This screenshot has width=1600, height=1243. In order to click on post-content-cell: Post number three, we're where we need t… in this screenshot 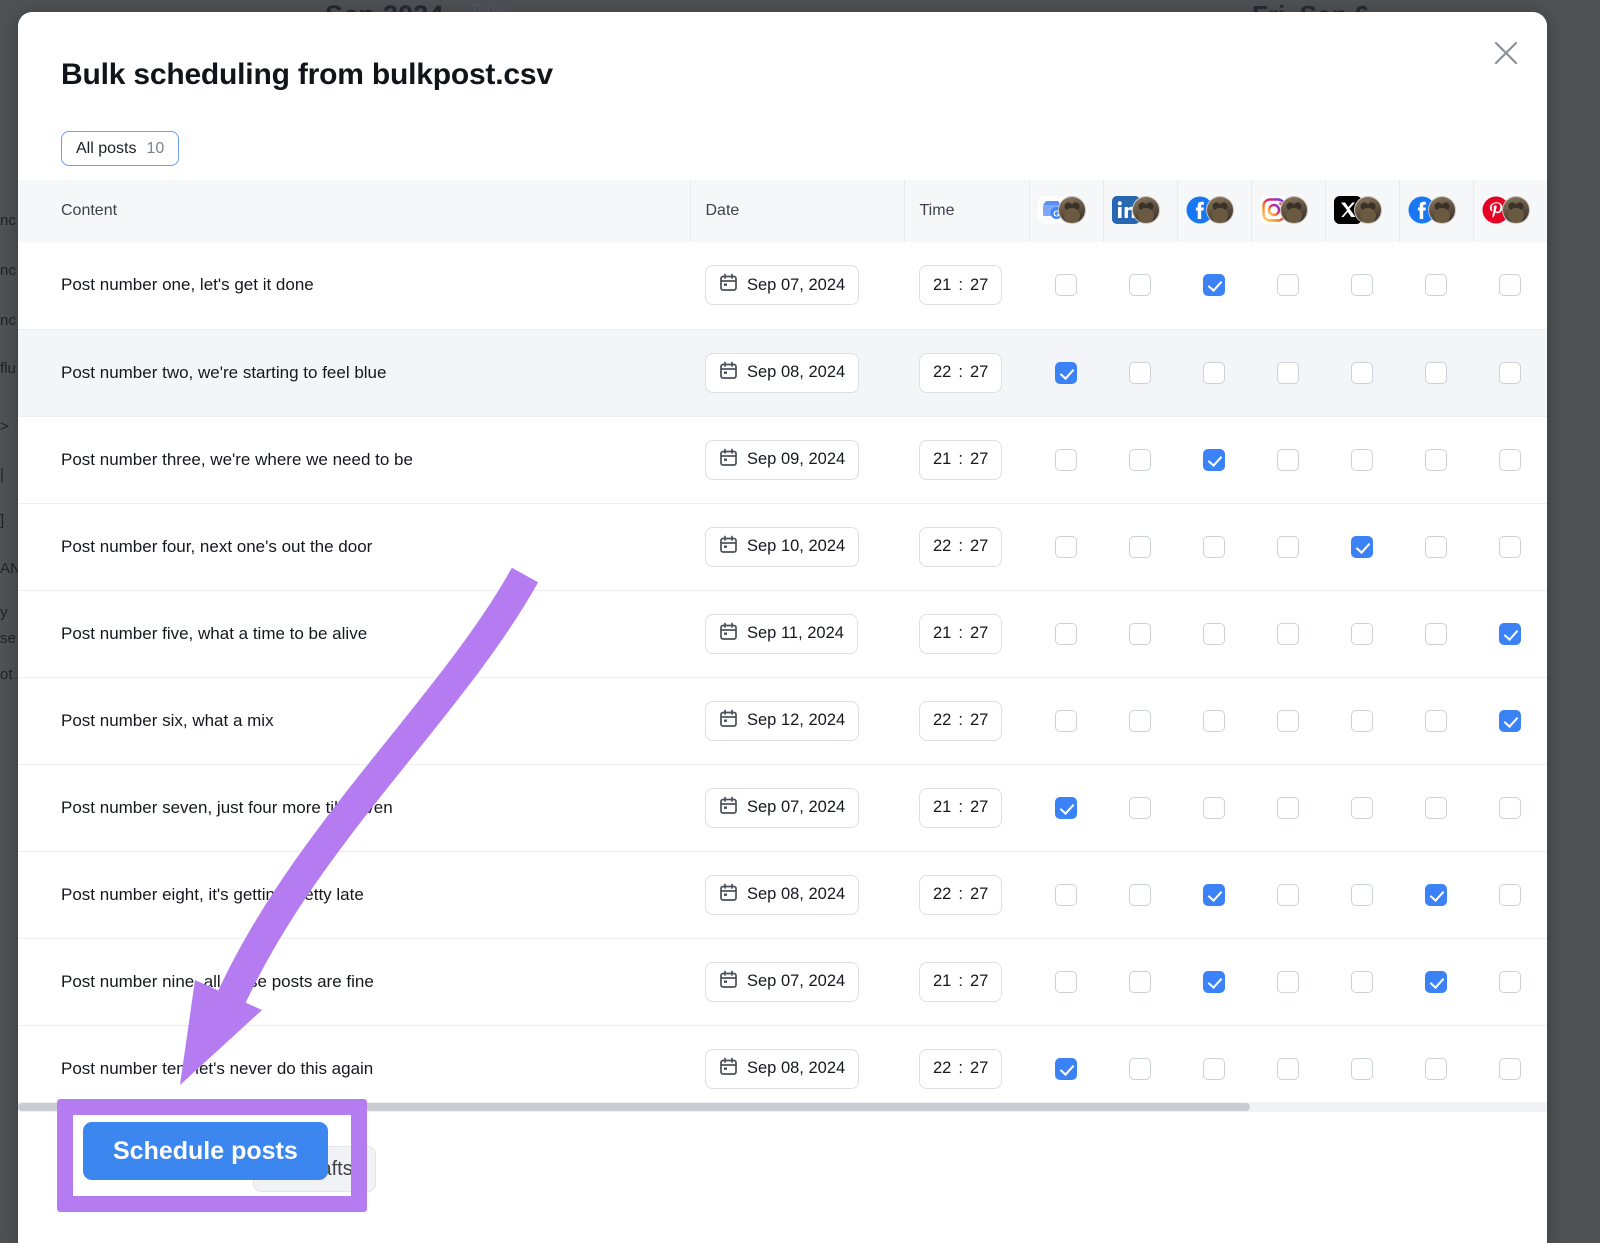, I will do `click(354, 459)`.